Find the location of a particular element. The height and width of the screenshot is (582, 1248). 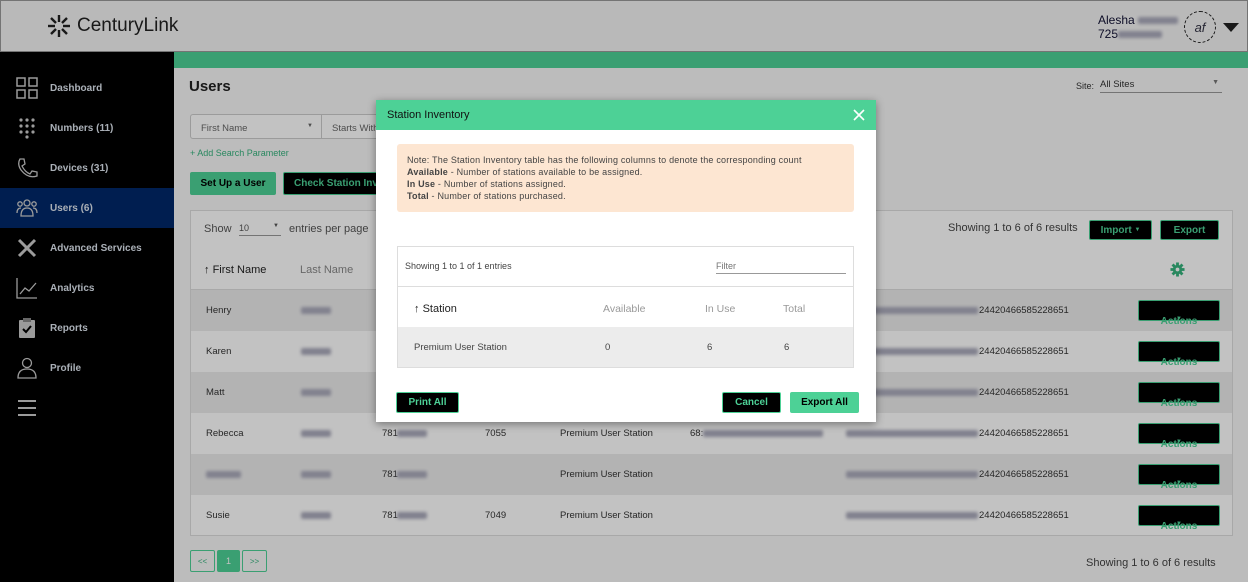

note-term: Total is located at coordinates (418, 196).